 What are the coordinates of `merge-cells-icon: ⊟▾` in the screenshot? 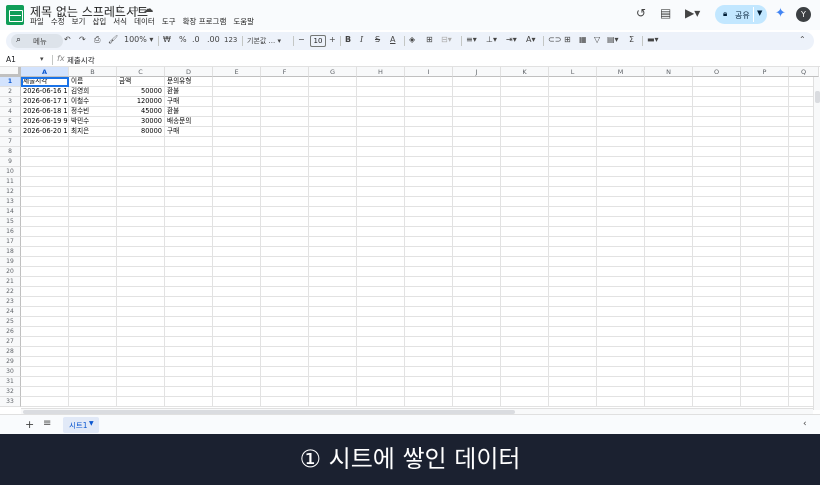 It's located at (446, 39).